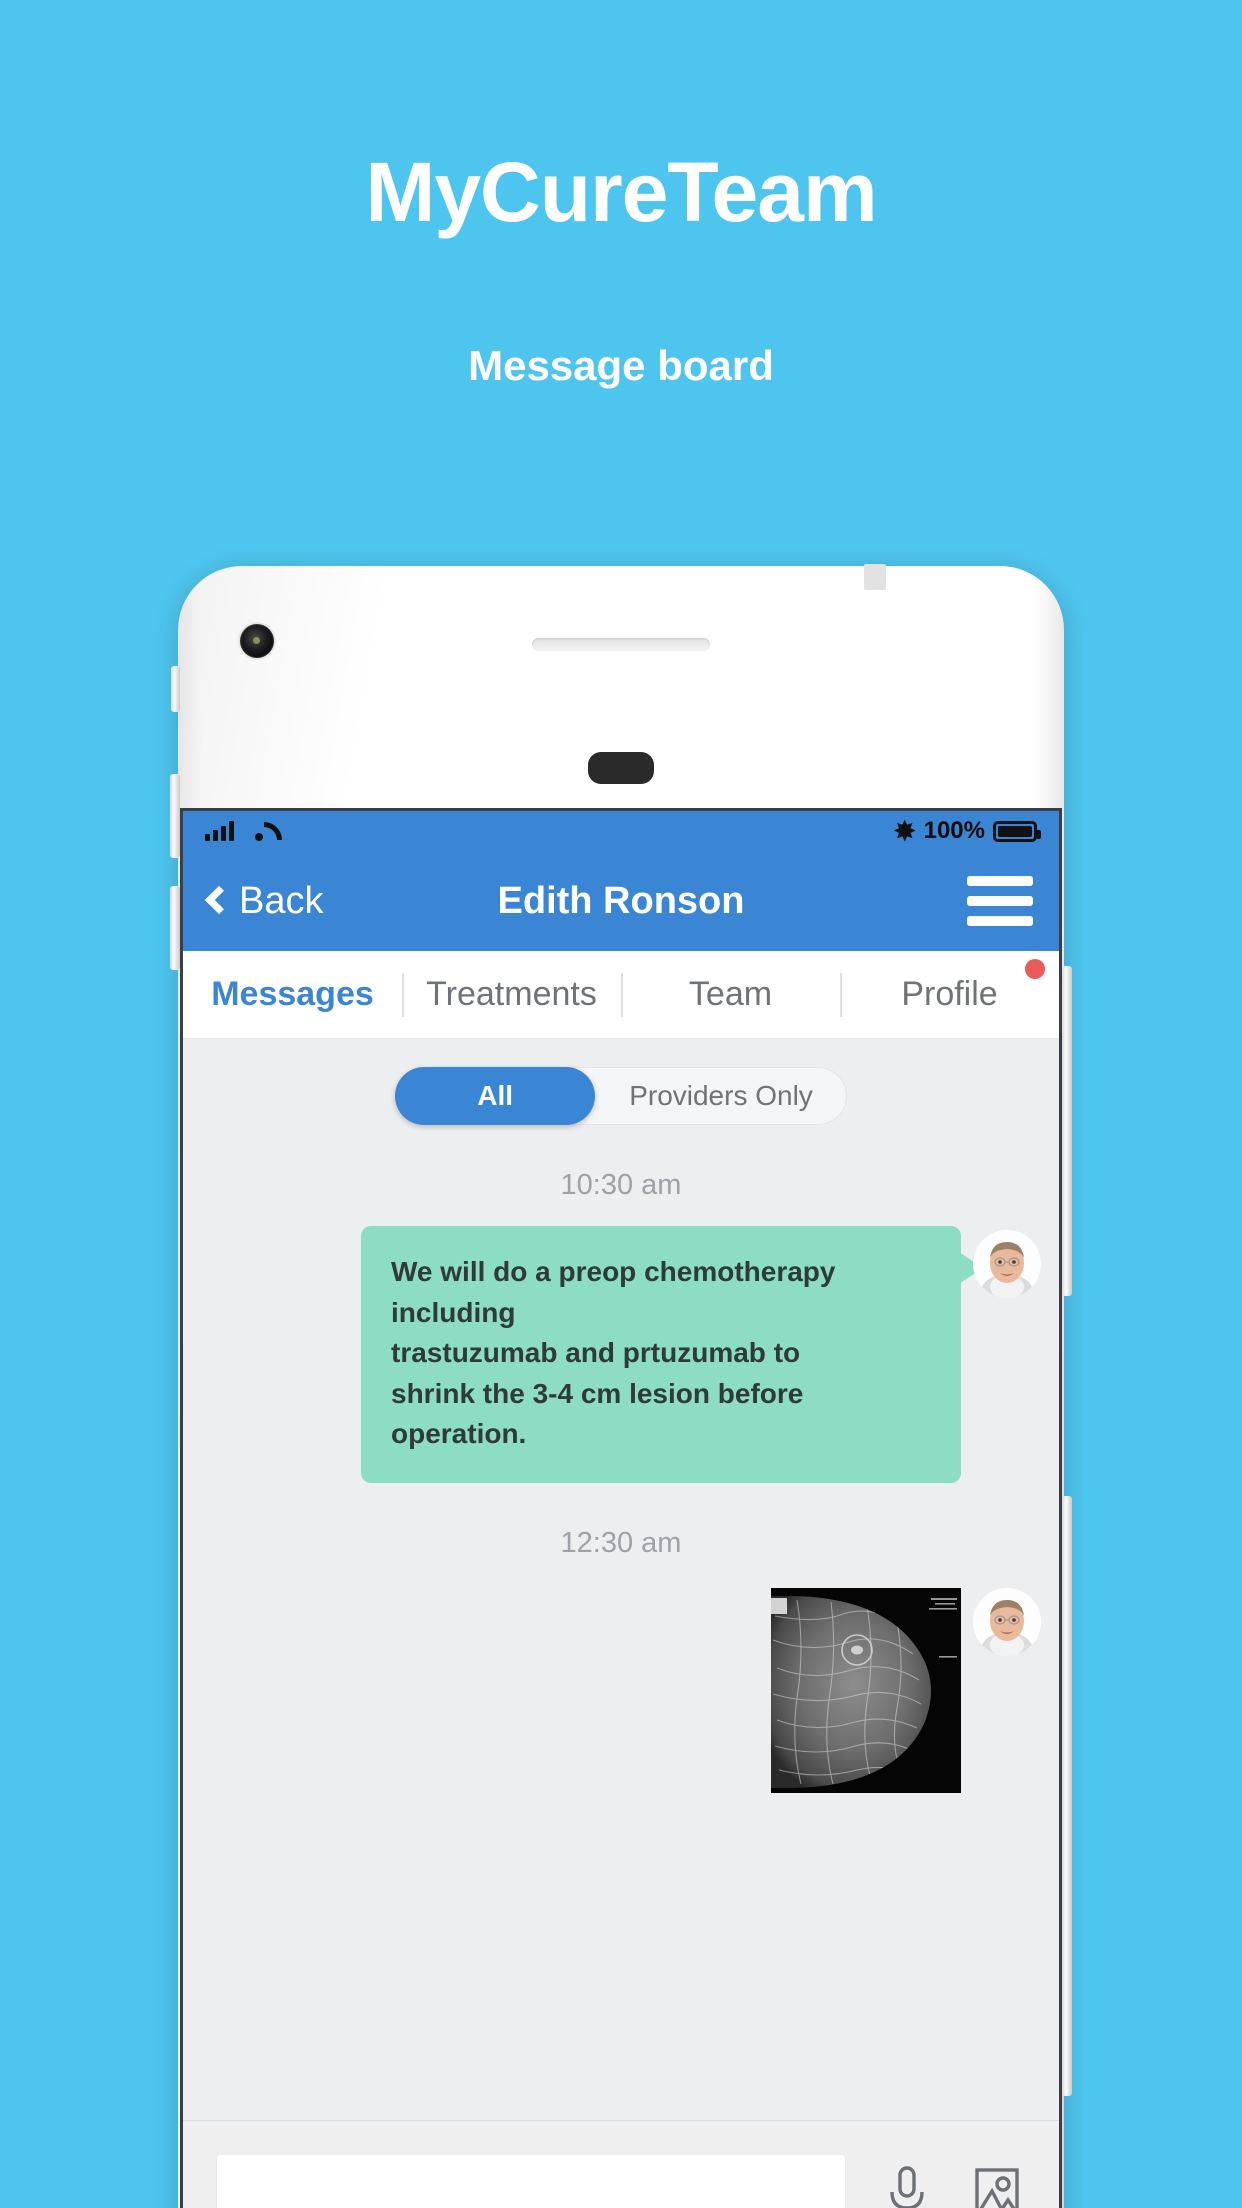  Describe the element at coordinates (495, 1096) in the screenshot. I see `filter-option-all: All` at that location.